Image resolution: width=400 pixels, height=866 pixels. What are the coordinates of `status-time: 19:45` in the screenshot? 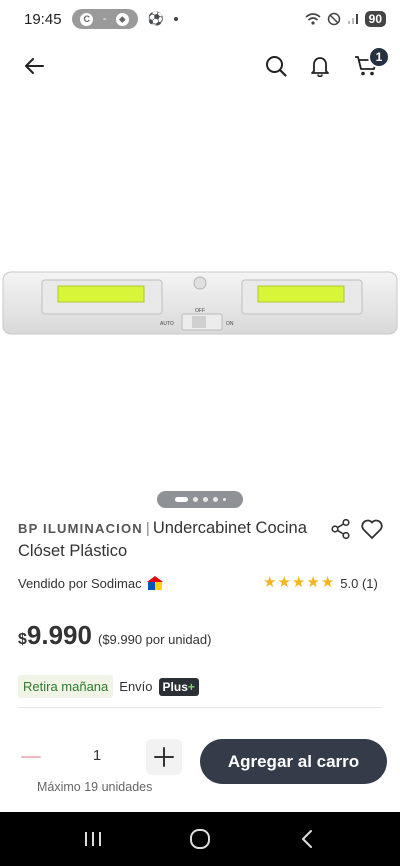 It's located at (43, 19).